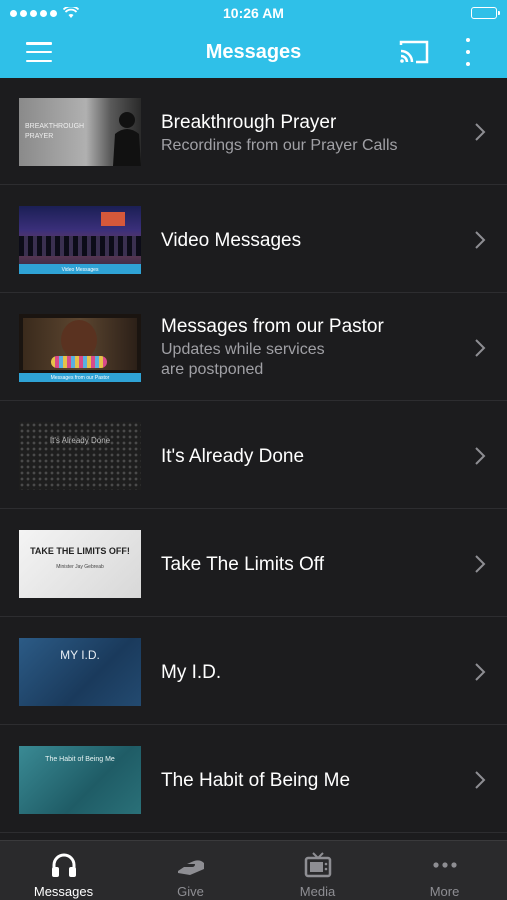 The height and width of the screenshot is (900, 507). What do you see at coordinates (80, 270) in the screenshot?
I see `thumbnail-caption: Video Messages` at bounding box center [80, 270].